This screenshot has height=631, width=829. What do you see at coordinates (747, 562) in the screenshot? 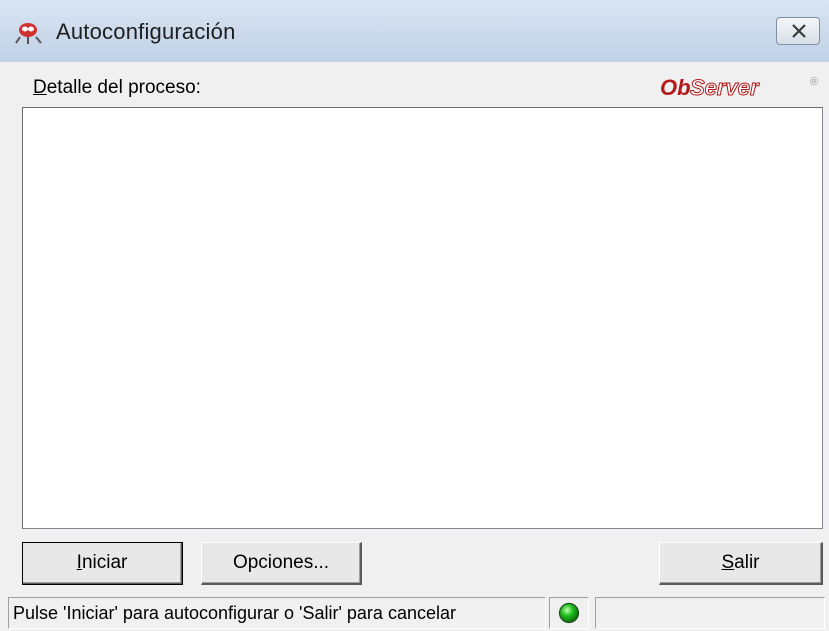
I see `exit-button-label: alir` at bounding box center [747, 562].